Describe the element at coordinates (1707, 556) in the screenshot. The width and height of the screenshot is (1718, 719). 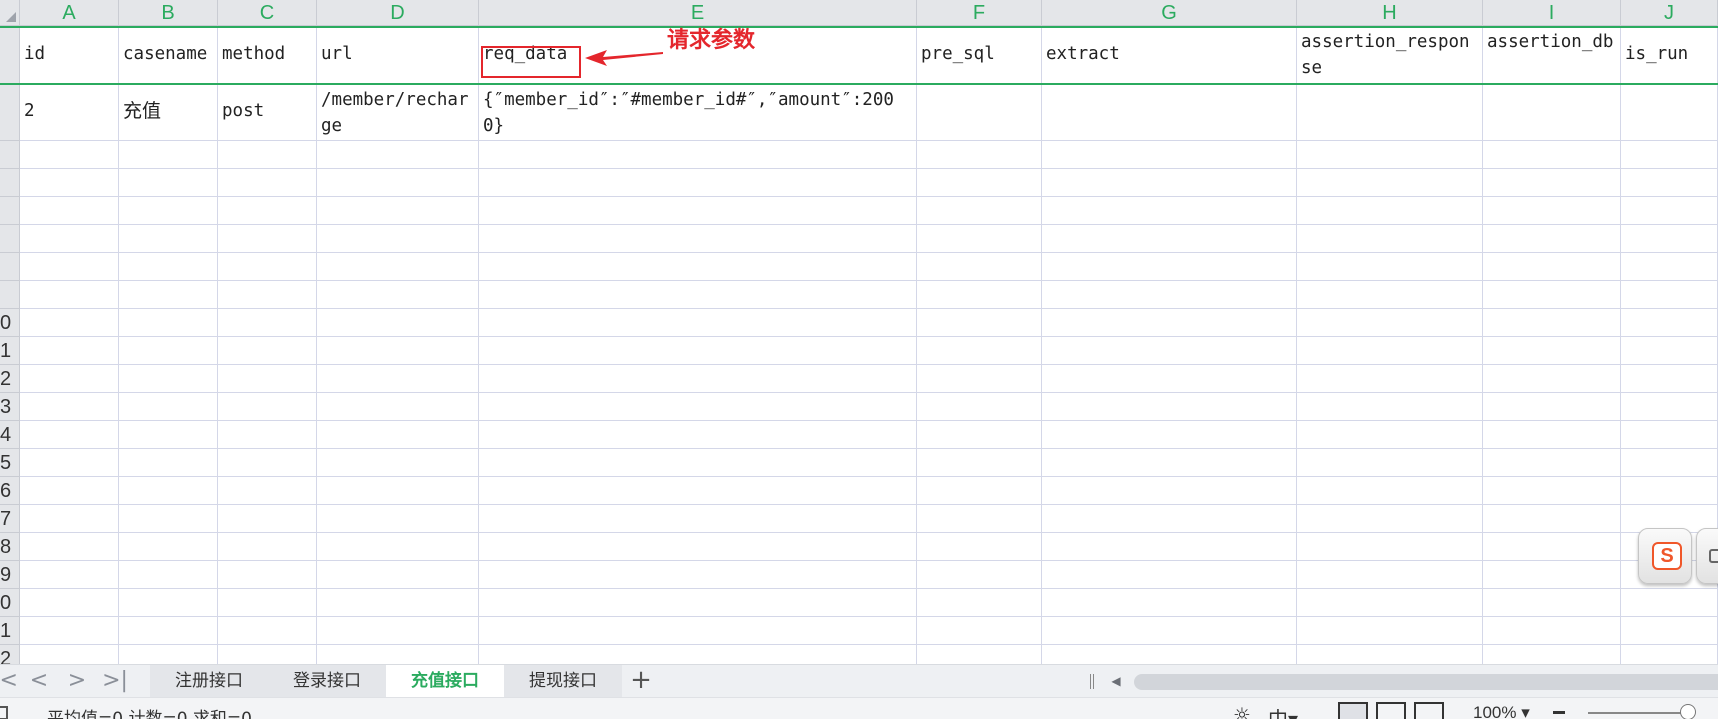
I see `ime-secondary-button` at that location.